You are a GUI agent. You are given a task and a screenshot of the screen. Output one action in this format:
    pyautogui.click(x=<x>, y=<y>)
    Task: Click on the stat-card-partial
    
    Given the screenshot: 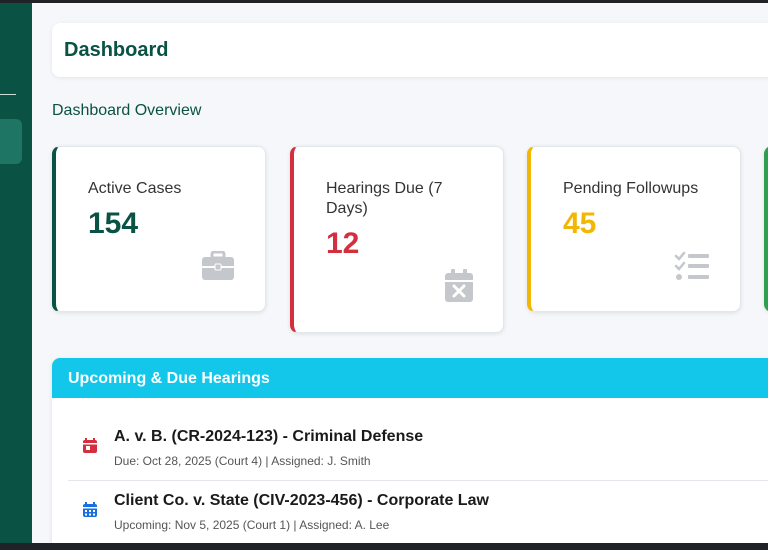 What is the action you would take?
    pyautogui.click(x=766, y=229)
    